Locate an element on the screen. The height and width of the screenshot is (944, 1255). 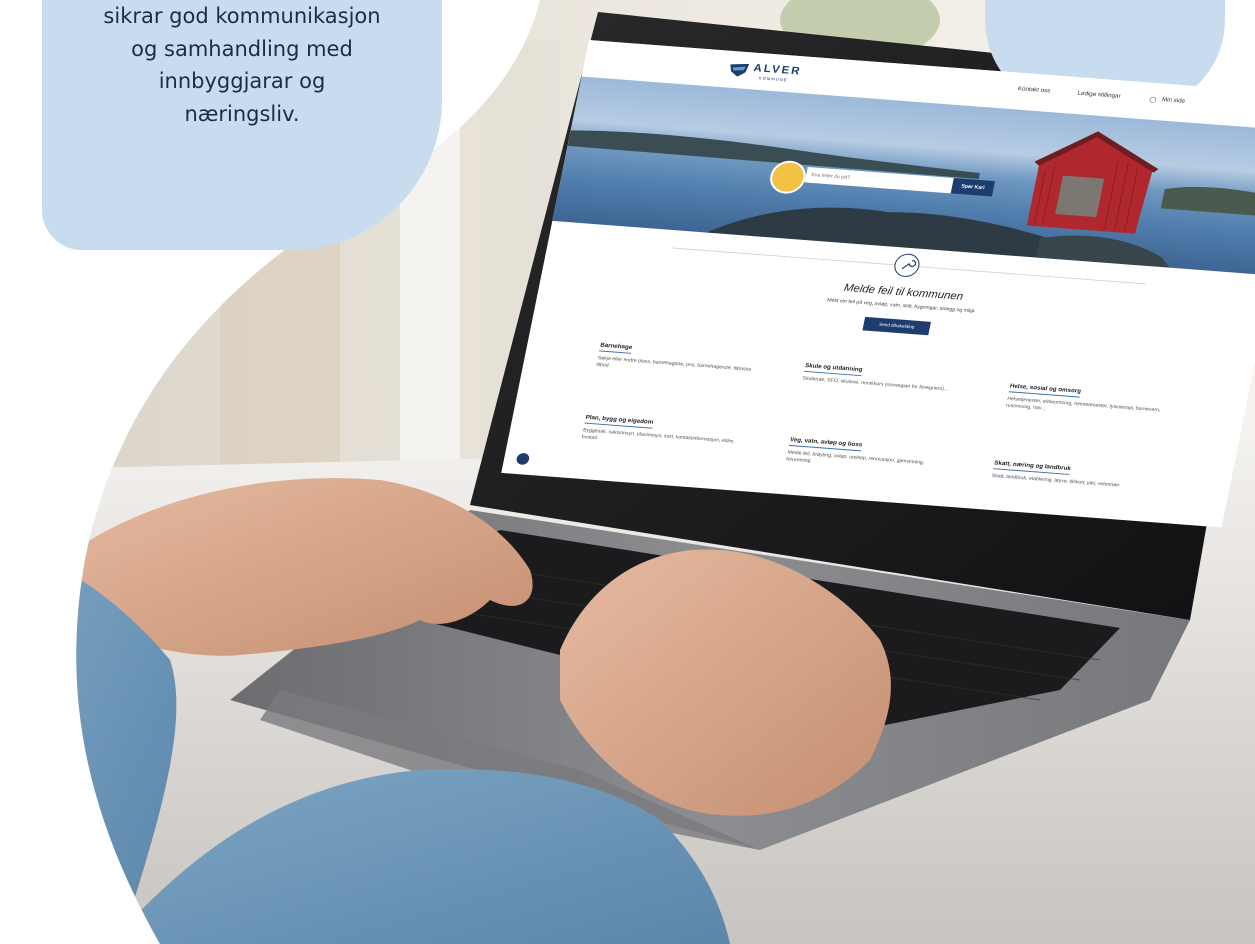
category-title: Plan, bygg og eigedom is located at coordinates (619, 421).